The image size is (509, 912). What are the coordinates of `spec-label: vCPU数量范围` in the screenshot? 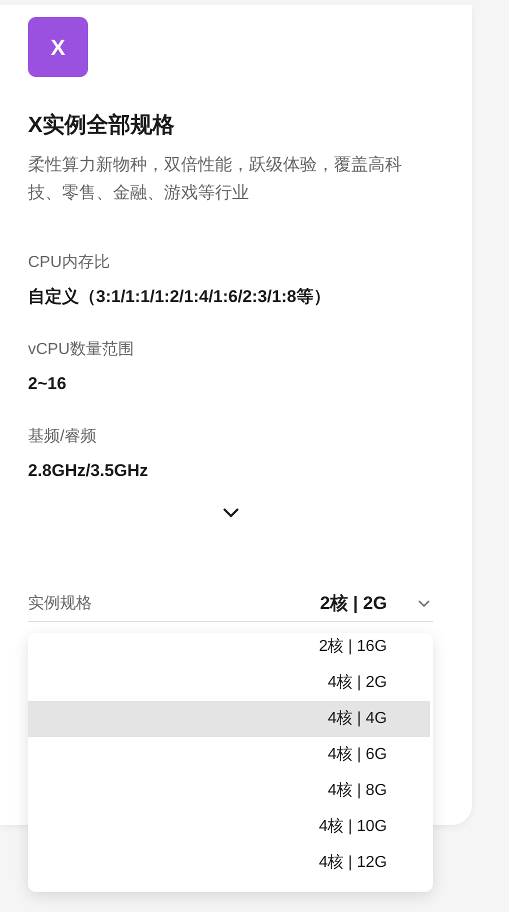 It's located at (81, 350).